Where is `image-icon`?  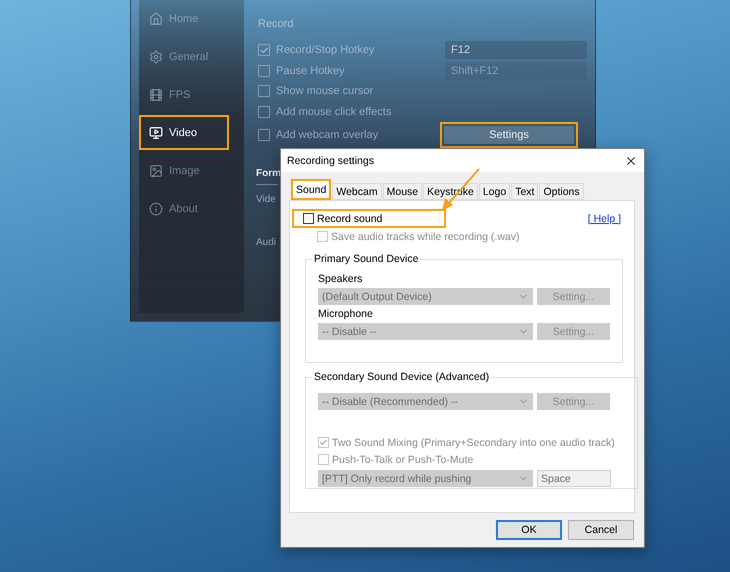
image-icon is located at coordinates (156, 171).